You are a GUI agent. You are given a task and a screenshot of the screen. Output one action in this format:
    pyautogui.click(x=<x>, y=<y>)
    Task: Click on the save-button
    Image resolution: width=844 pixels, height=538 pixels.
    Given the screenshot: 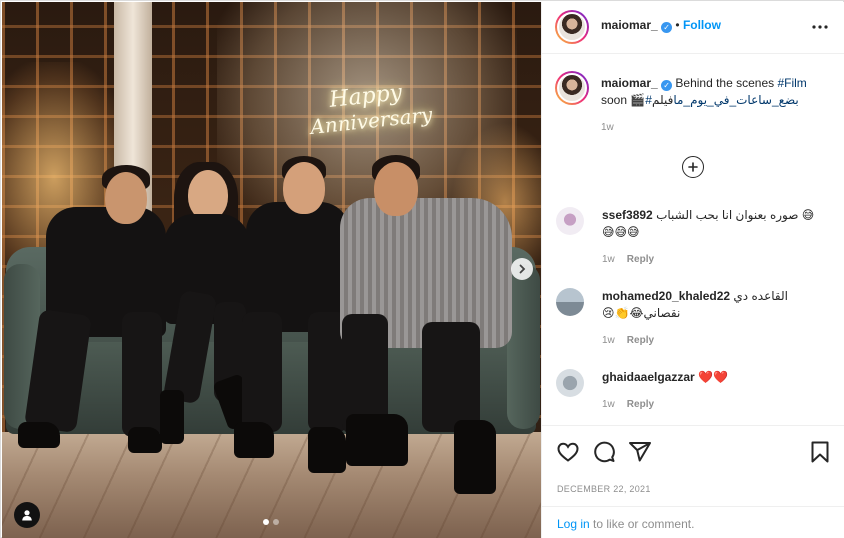 What is the action you would take?
    pyautogui.click(x=820, y=452)
    